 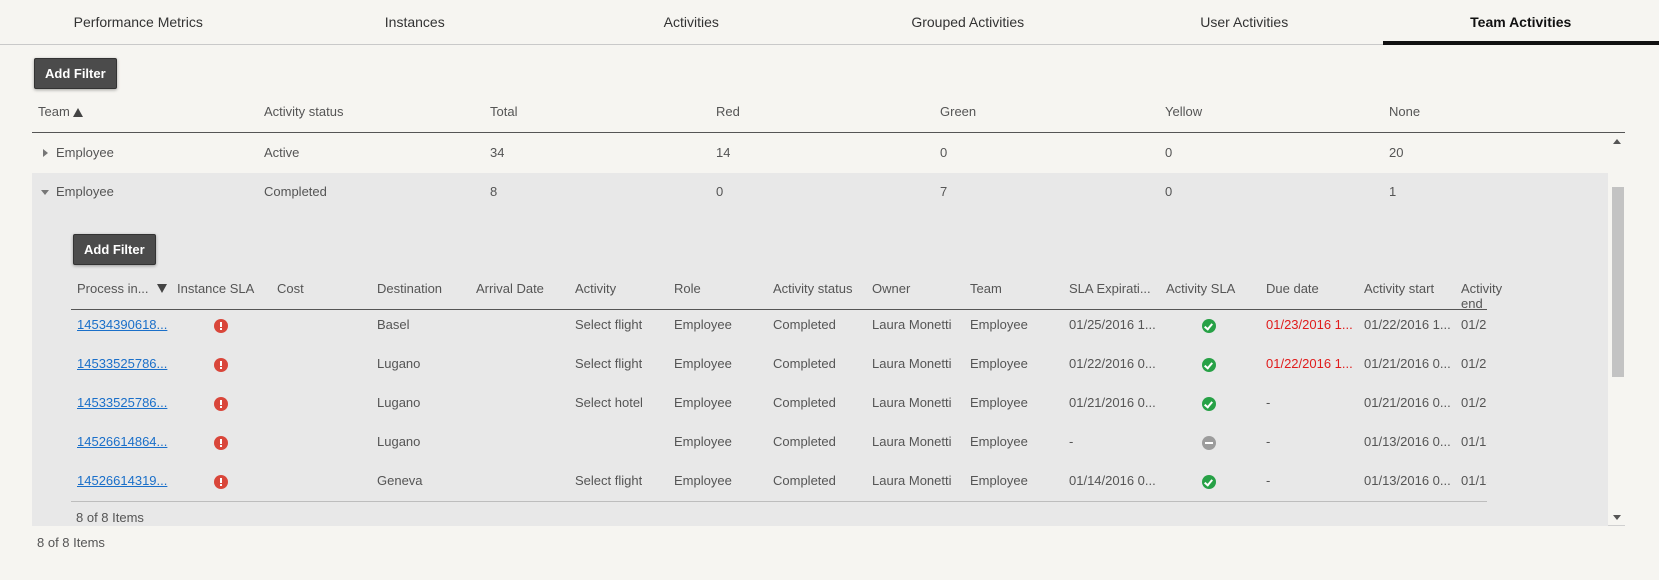 I want to click on expand-caret-icon, so click(x=45, y=153).